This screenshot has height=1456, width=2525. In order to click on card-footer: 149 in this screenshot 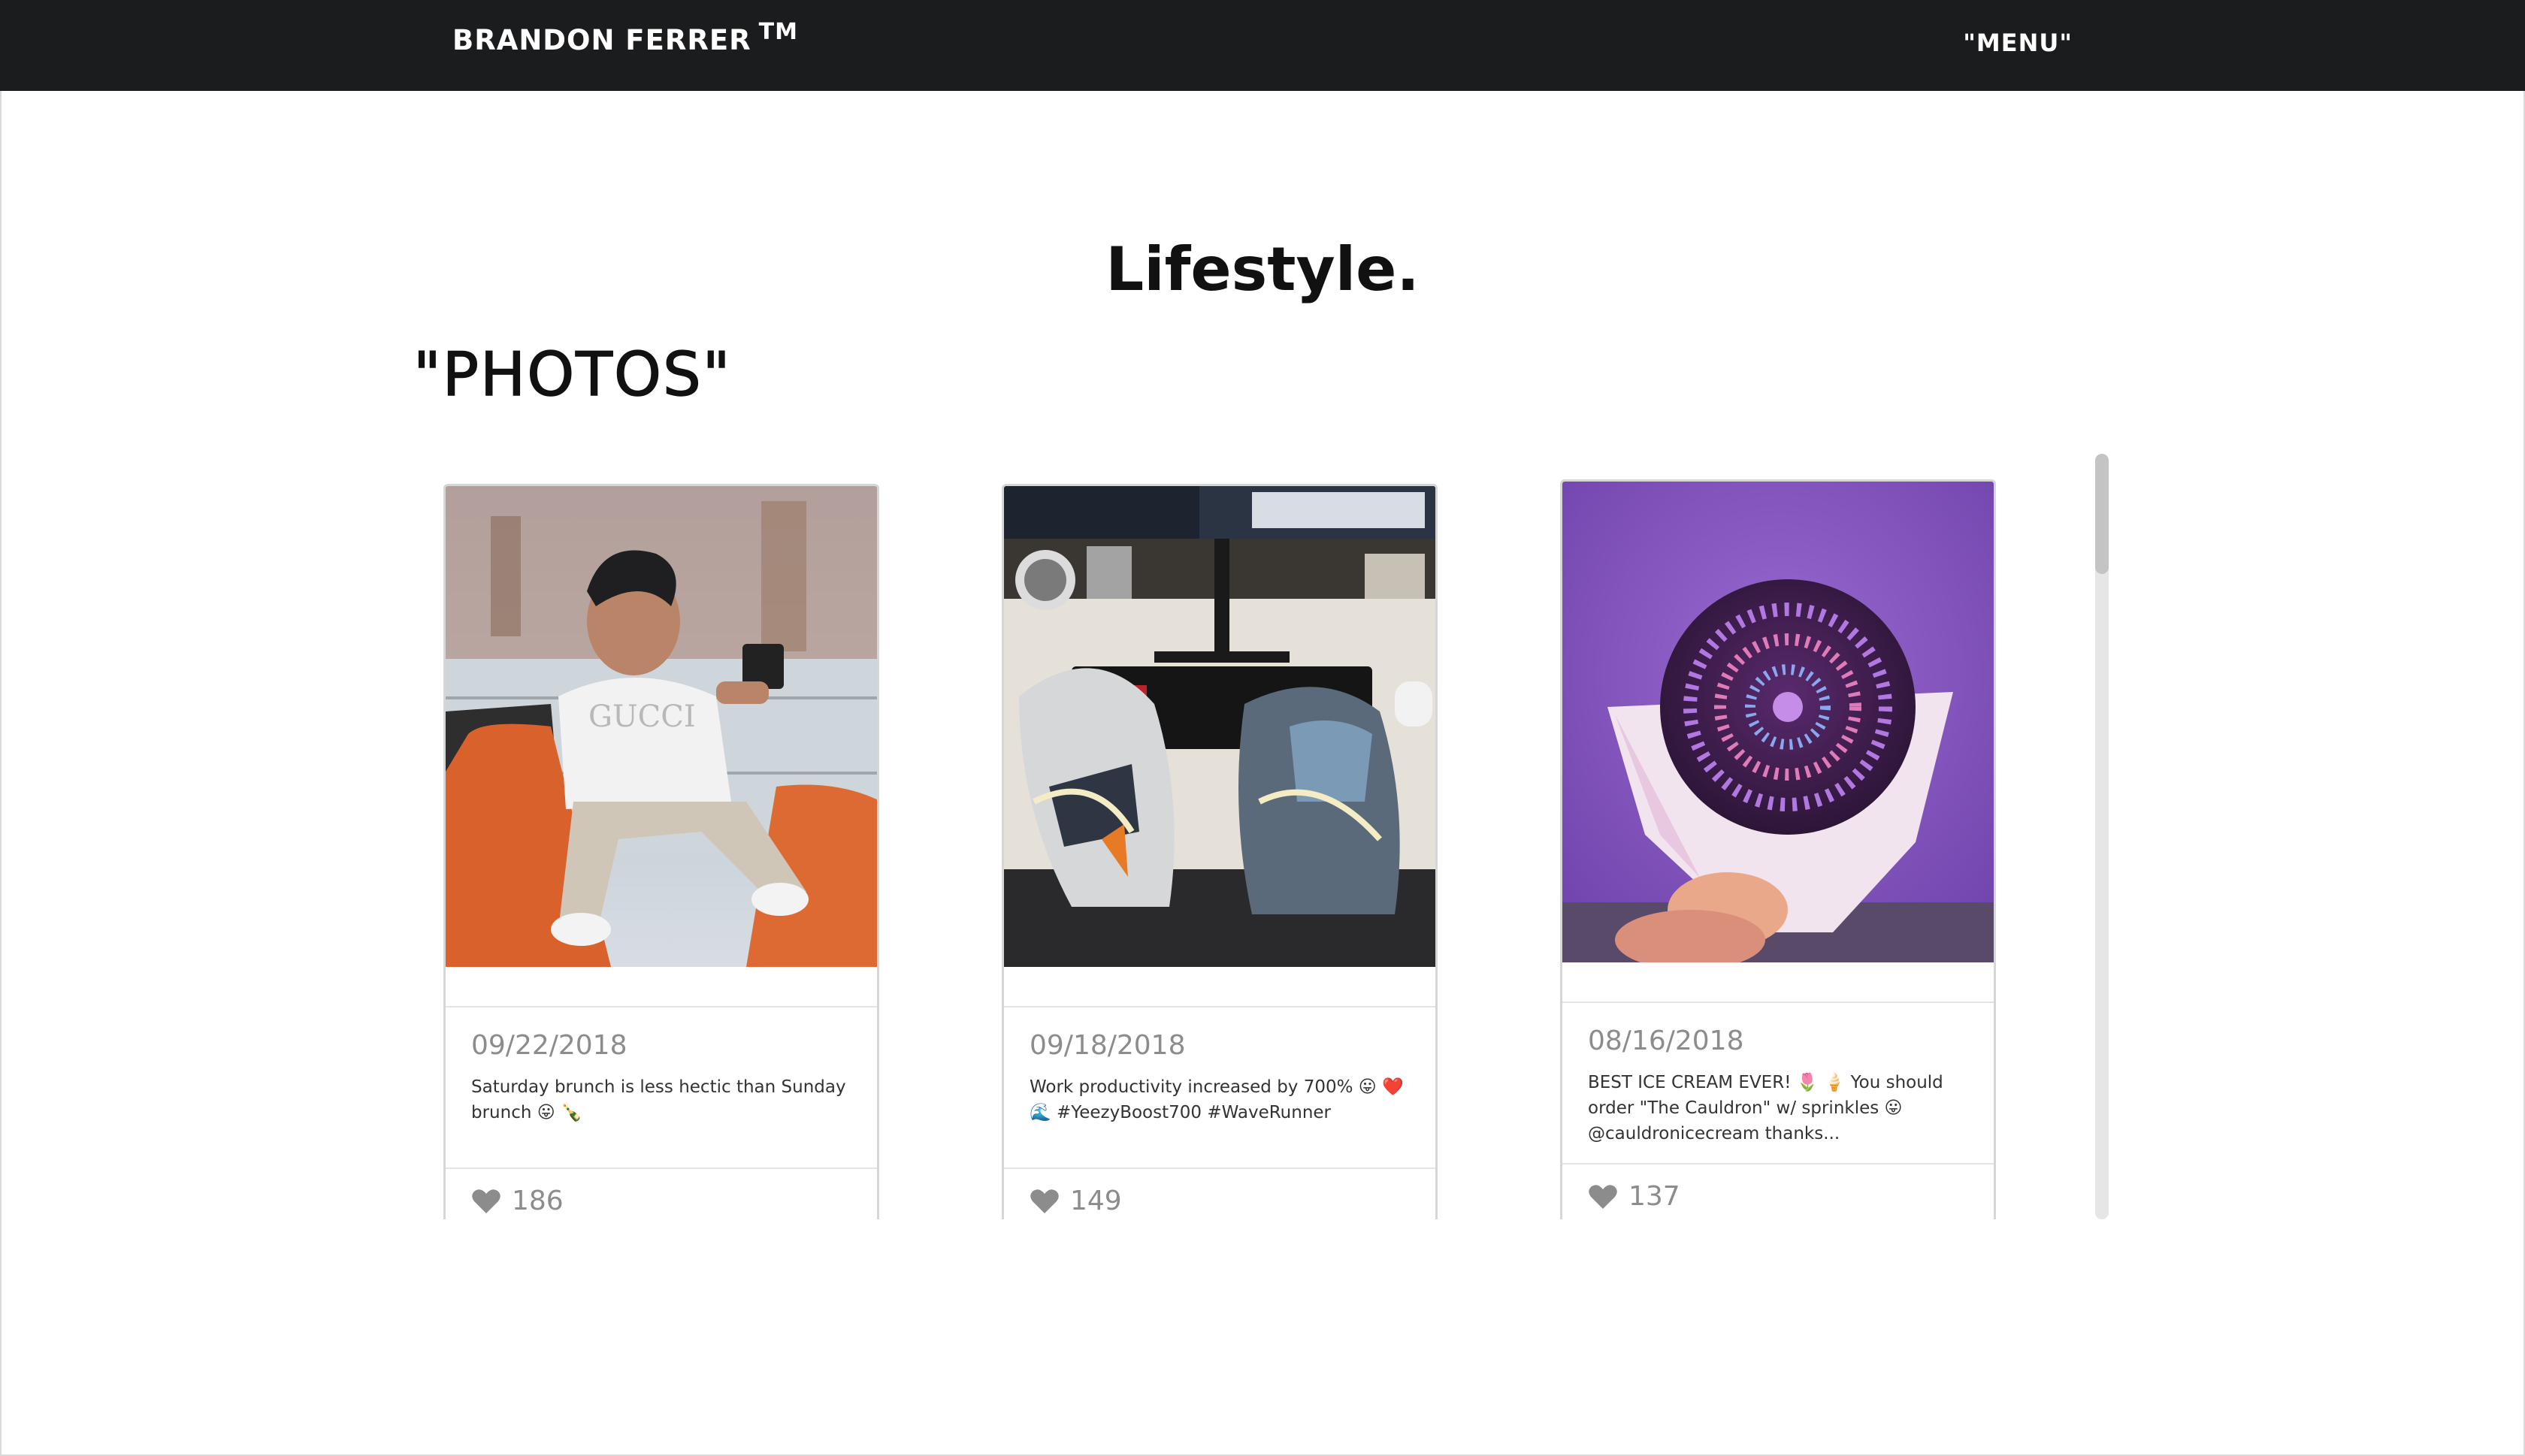, I will do `click(1219, 1194)`.